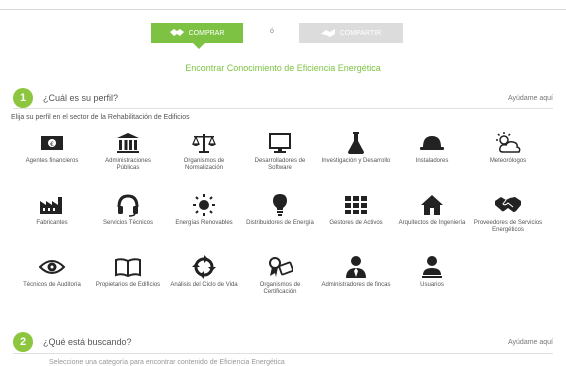  Describe the element at coordinates (432, 143) in the screenshot. I see `hard-hat-icon` at that location.